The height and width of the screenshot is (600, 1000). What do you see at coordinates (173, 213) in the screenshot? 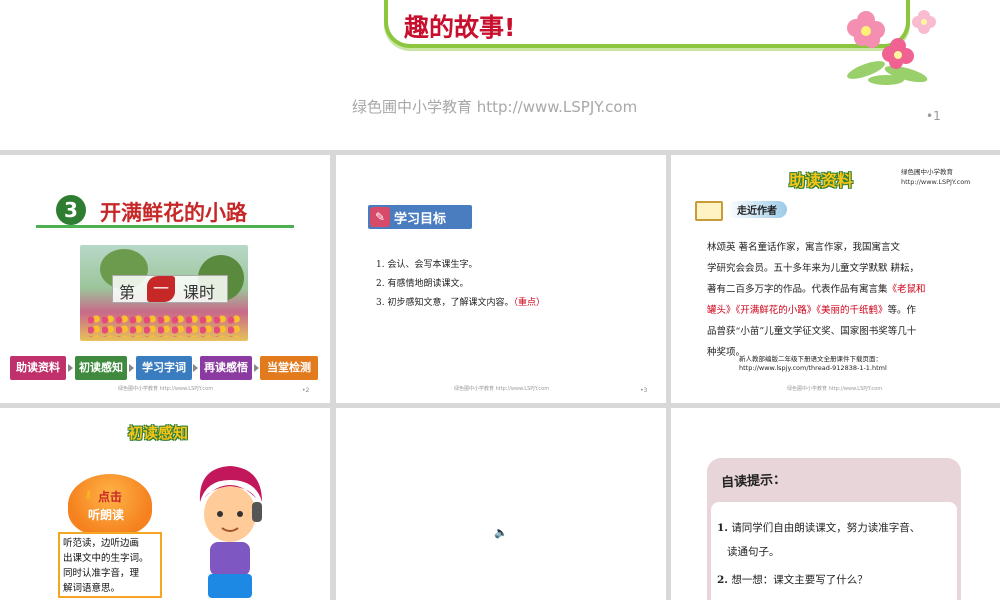
I see `lesson-title: 开满鲜花的小路` at bounding box center [173, 213].